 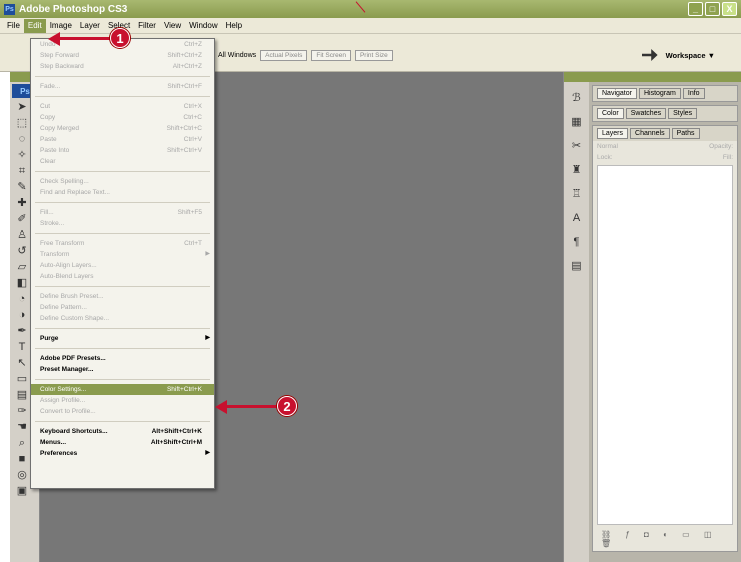 I want to click on edit-menu-item-paste-into: Paste Into Shift+Ctrl+V, so click(x=122, y=150).